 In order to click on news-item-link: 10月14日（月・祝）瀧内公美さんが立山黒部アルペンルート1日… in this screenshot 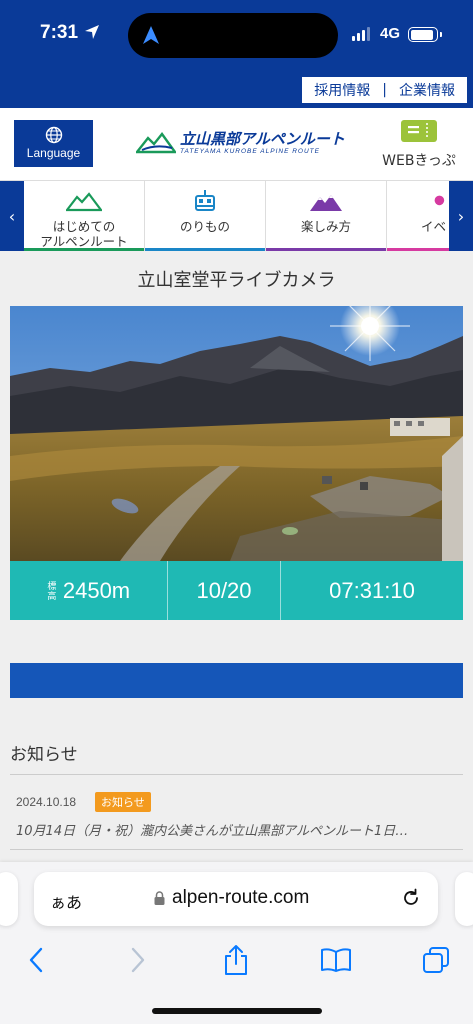, I will do `click(236, 829)`.